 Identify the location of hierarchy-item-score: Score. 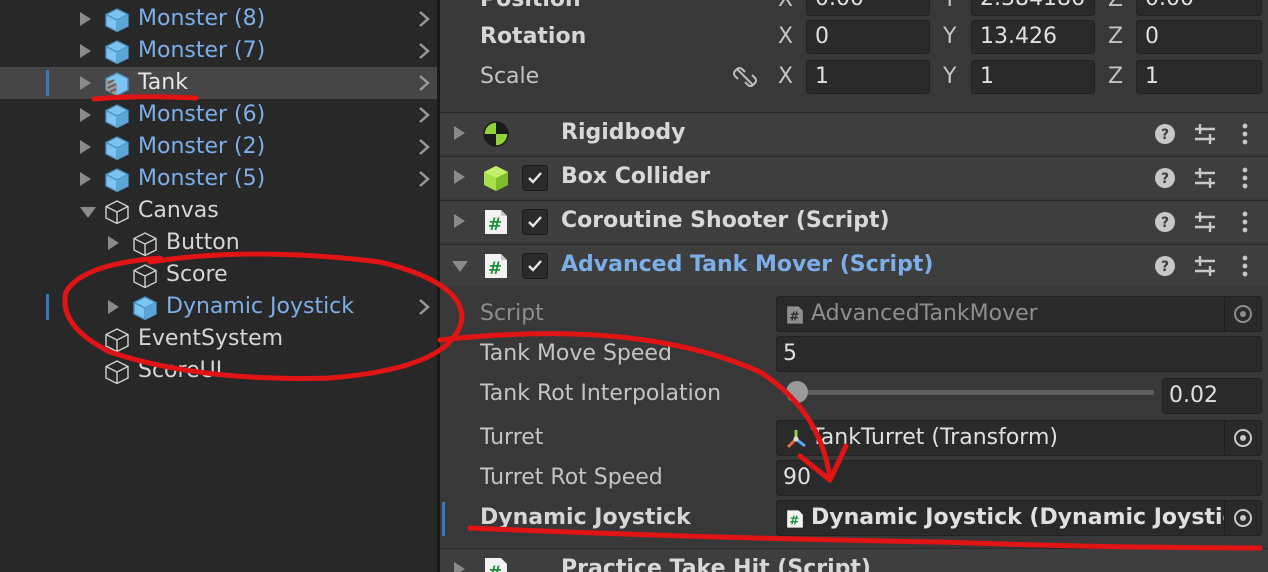
(218, 275).